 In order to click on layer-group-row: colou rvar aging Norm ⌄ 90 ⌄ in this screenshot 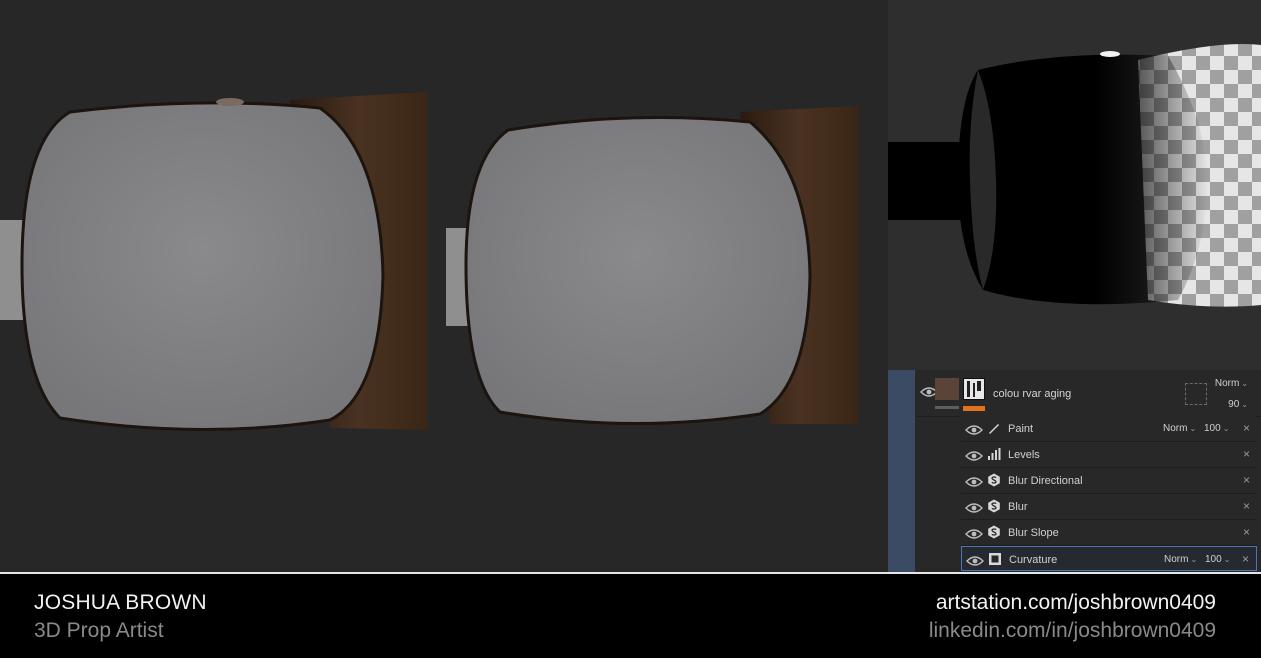, I will do `click(1088, 393)`.